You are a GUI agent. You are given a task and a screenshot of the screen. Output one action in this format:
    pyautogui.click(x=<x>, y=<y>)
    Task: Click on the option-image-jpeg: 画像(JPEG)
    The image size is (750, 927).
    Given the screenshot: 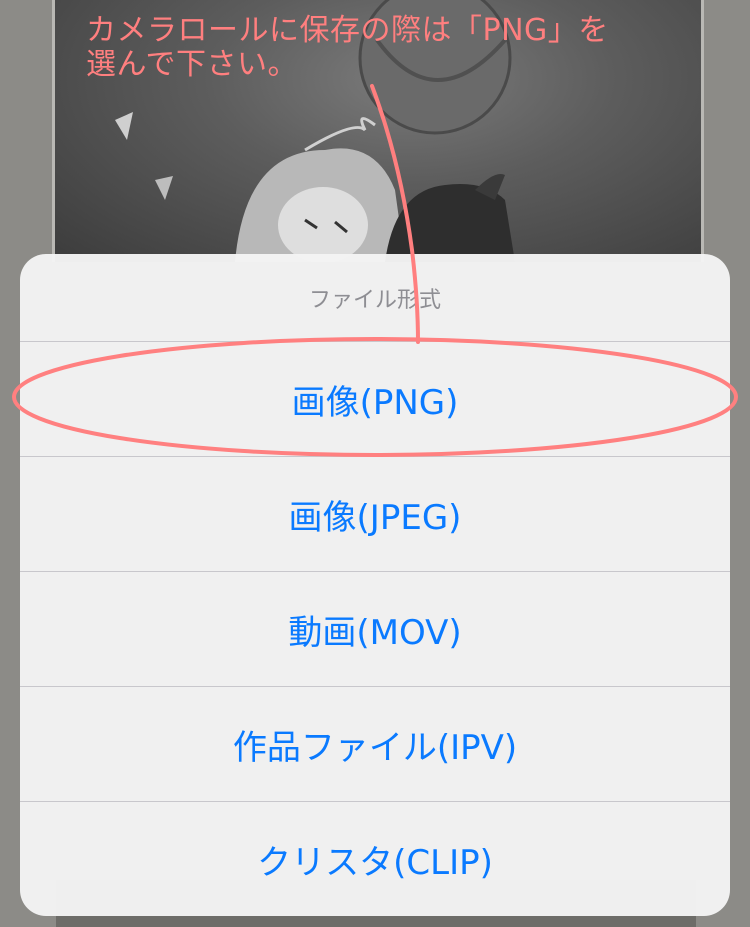 What is the action you would take?
    pyautogui.click(x=375, y=514)
    